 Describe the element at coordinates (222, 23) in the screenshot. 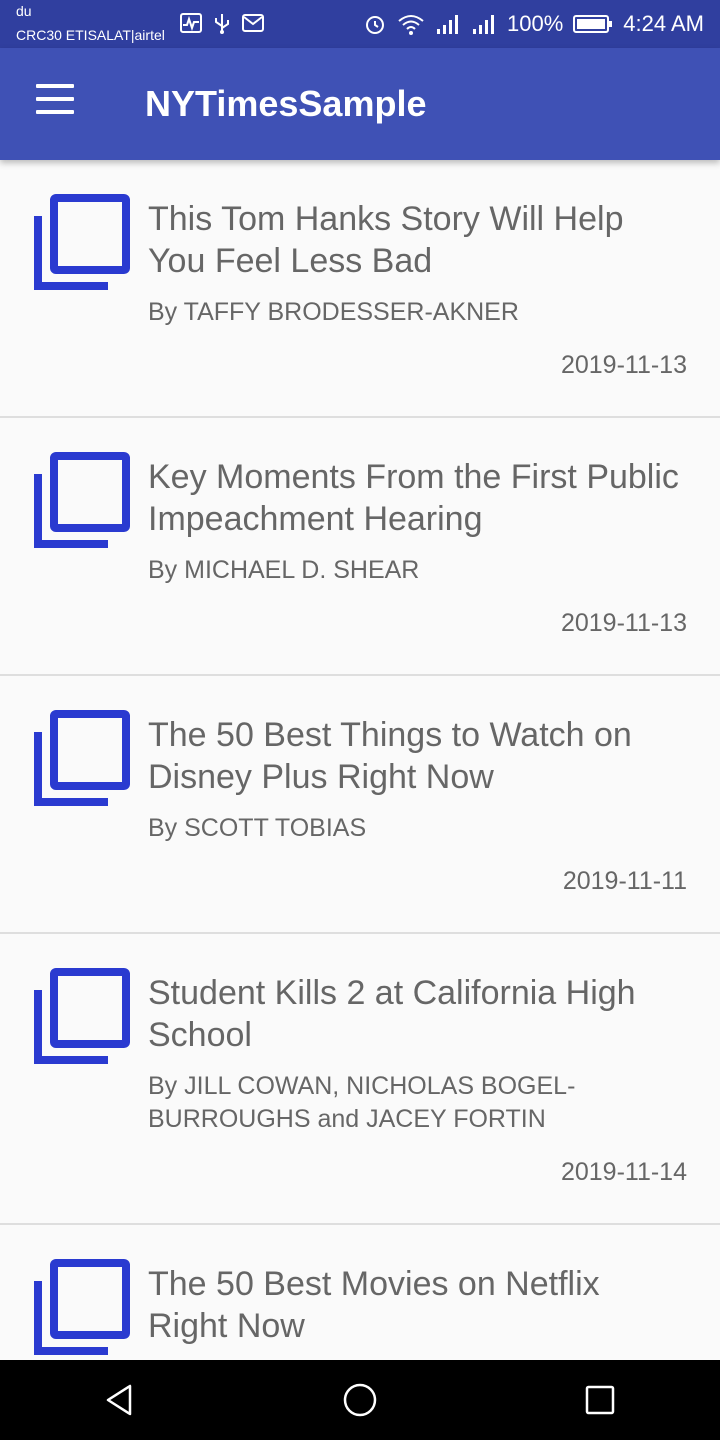

I see `usb-icon` at that location.